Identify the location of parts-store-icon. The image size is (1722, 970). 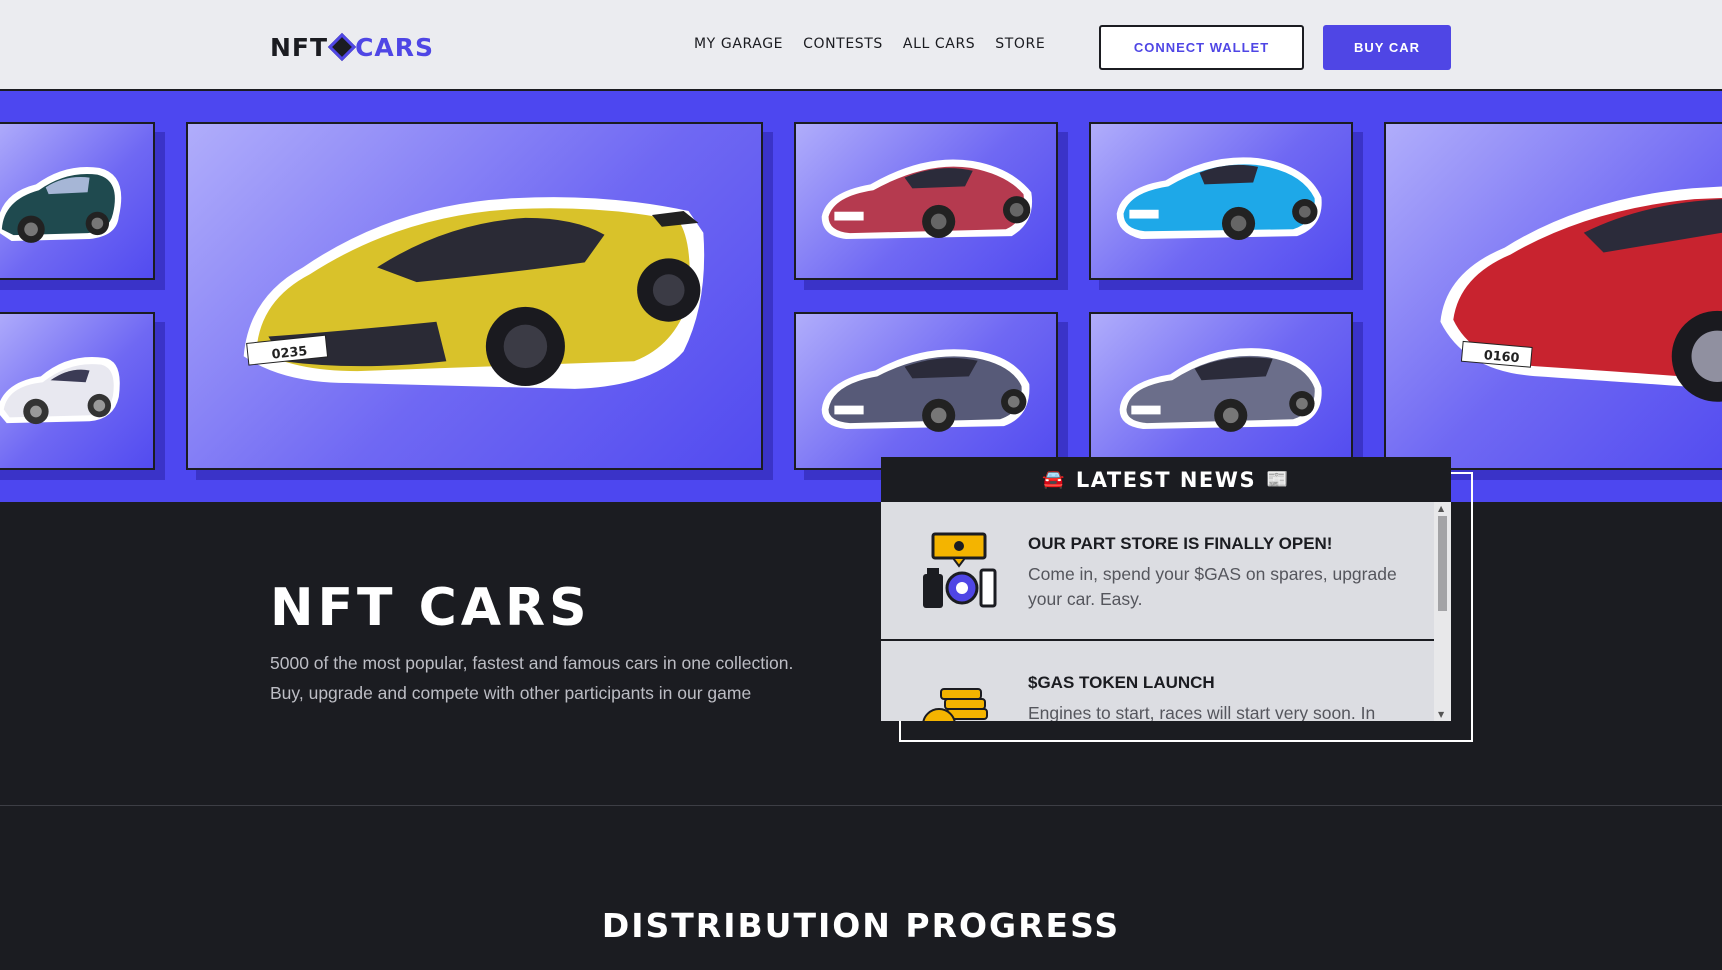
(960, 570).